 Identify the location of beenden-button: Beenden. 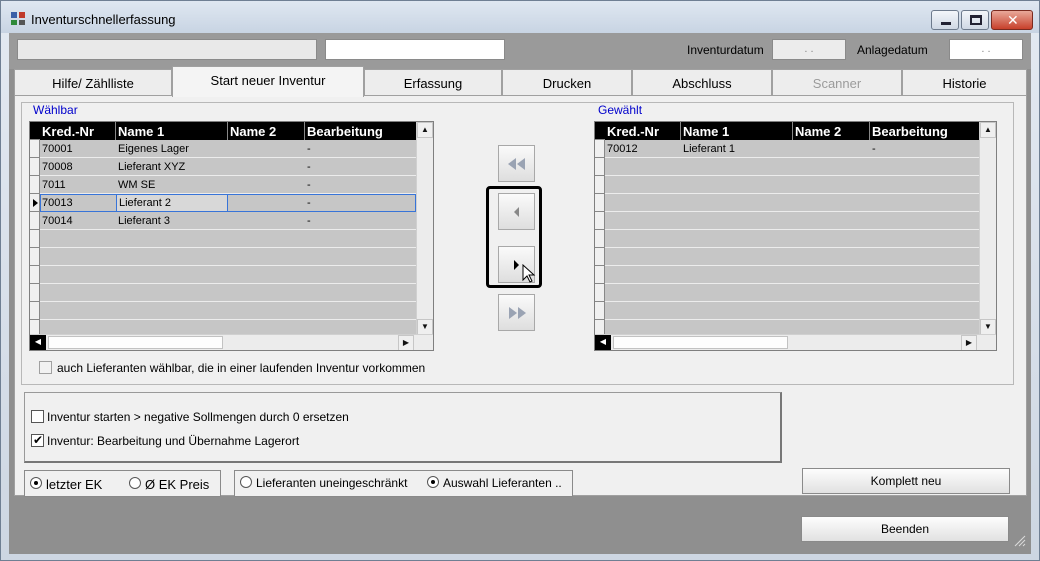
(905, 529).